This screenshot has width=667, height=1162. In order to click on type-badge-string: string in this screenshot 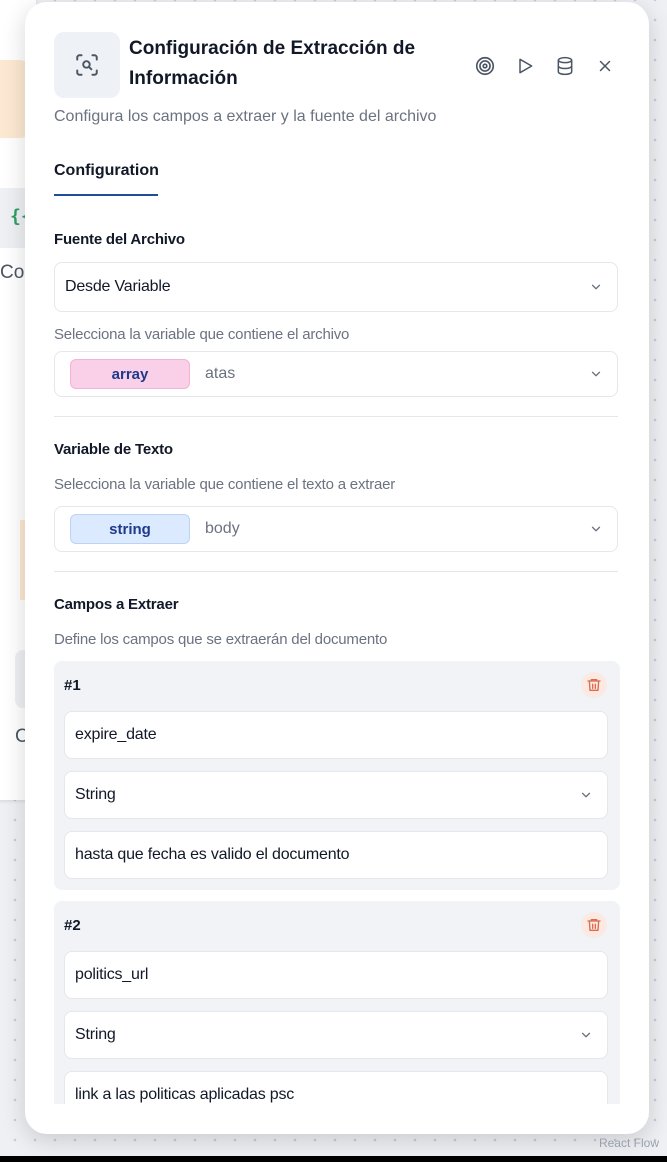, I will do `click(130, 529)`.